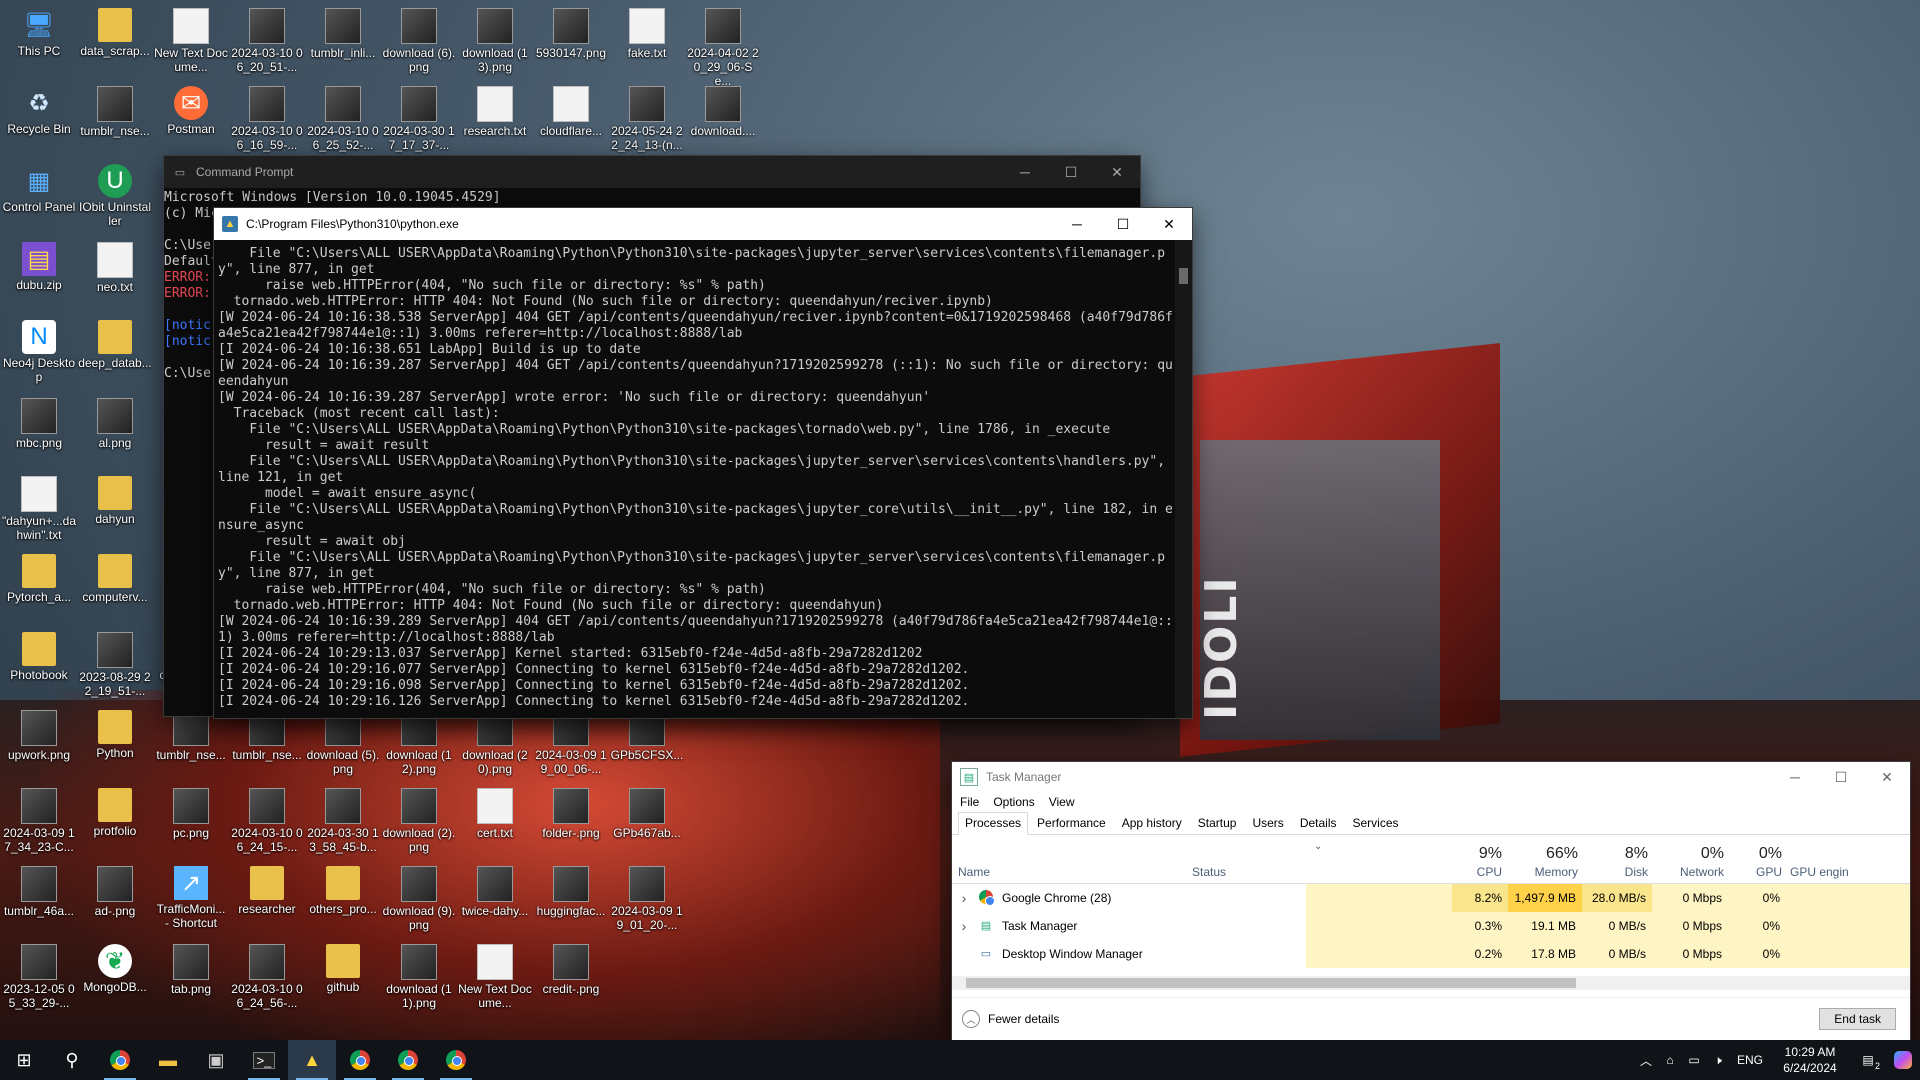 The height and width of the screenshot is (1080, 1920). What do you see at coordinates (974, 872) in the screenshot?
I see `column-name: Name` at bounding box center [974, 872].